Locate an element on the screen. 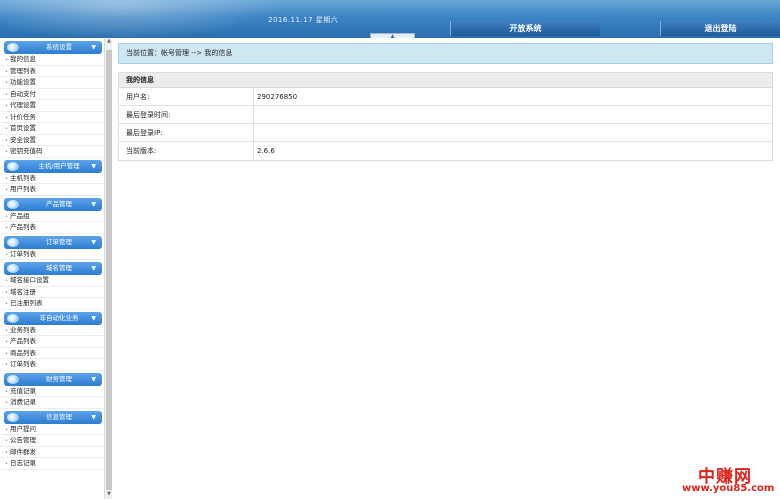  sidebar-item: 消费记录 is located at coordinates (52, 403).